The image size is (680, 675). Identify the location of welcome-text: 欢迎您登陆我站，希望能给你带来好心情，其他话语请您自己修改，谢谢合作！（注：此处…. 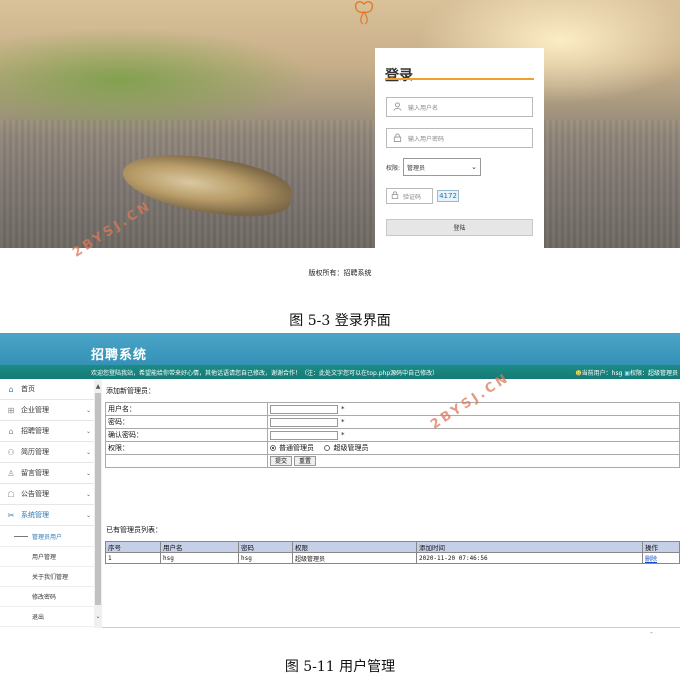
(265, 373).